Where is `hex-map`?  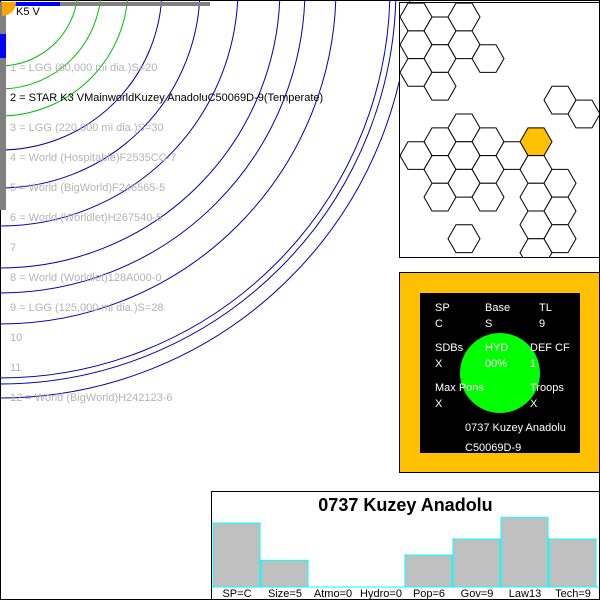 hex-map is located at coordinates (499, 130).